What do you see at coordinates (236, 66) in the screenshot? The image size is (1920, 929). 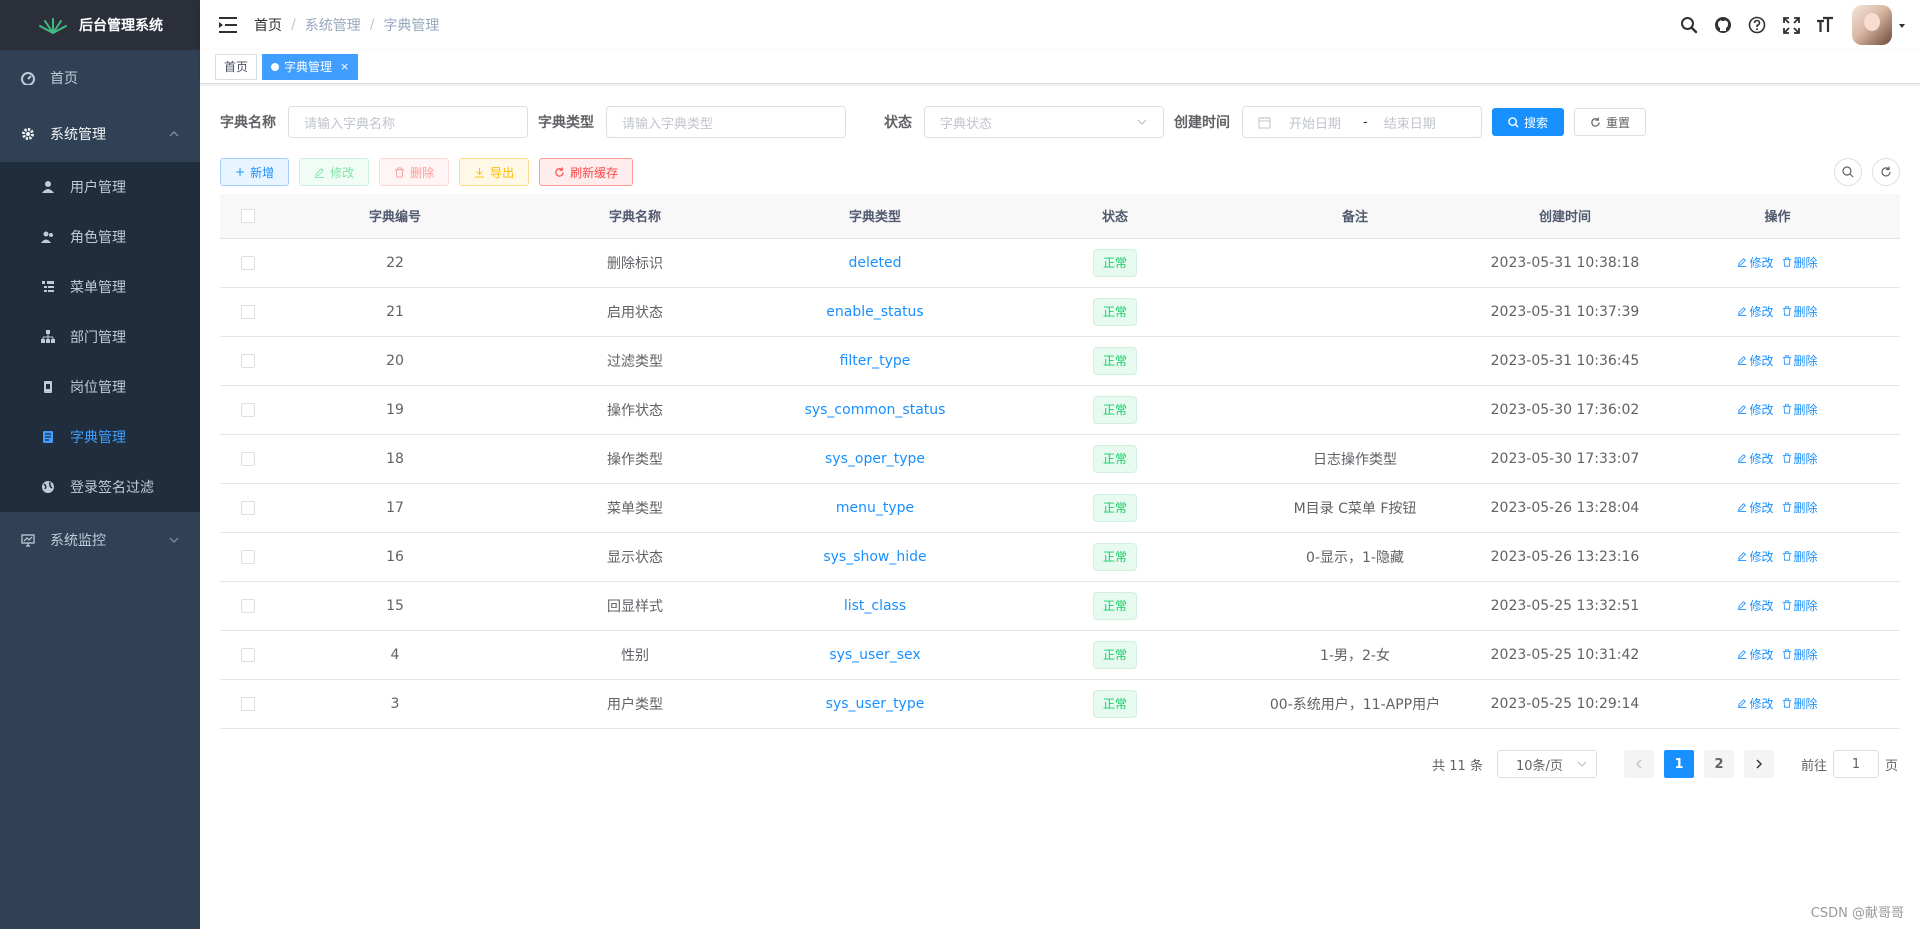 I see `tag-home: 首页` at bounding box center [236, 66].